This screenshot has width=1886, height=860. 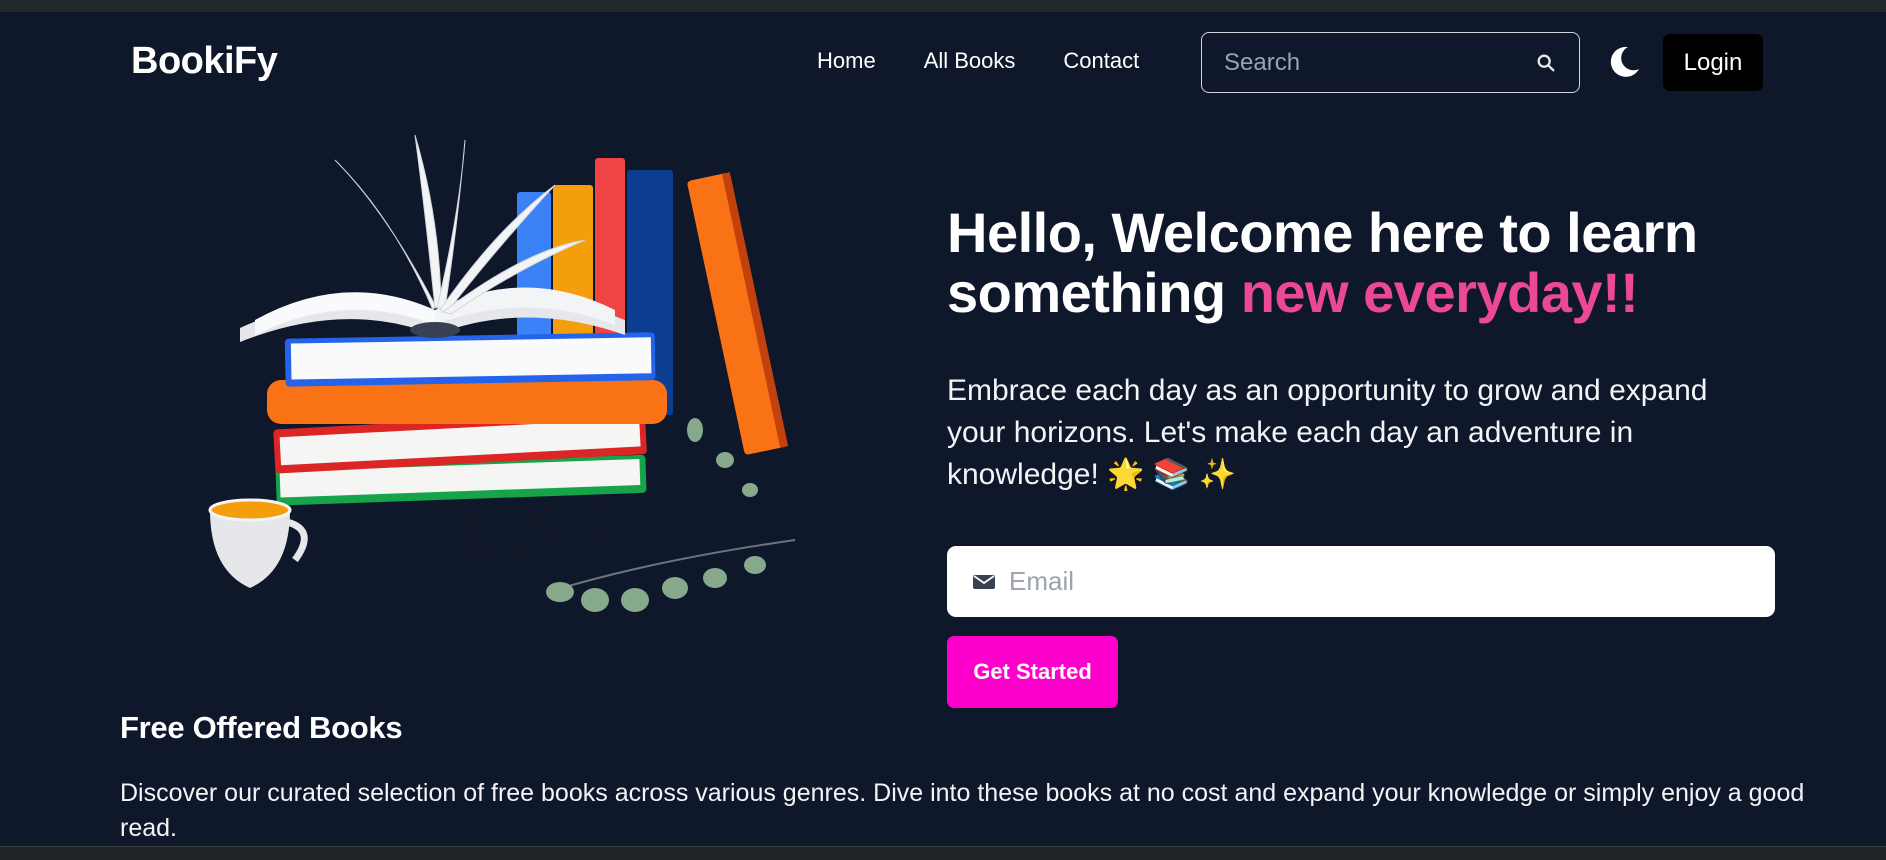 I want to click on nav-links: Home All Books Contact, so click(x=978, y=61).